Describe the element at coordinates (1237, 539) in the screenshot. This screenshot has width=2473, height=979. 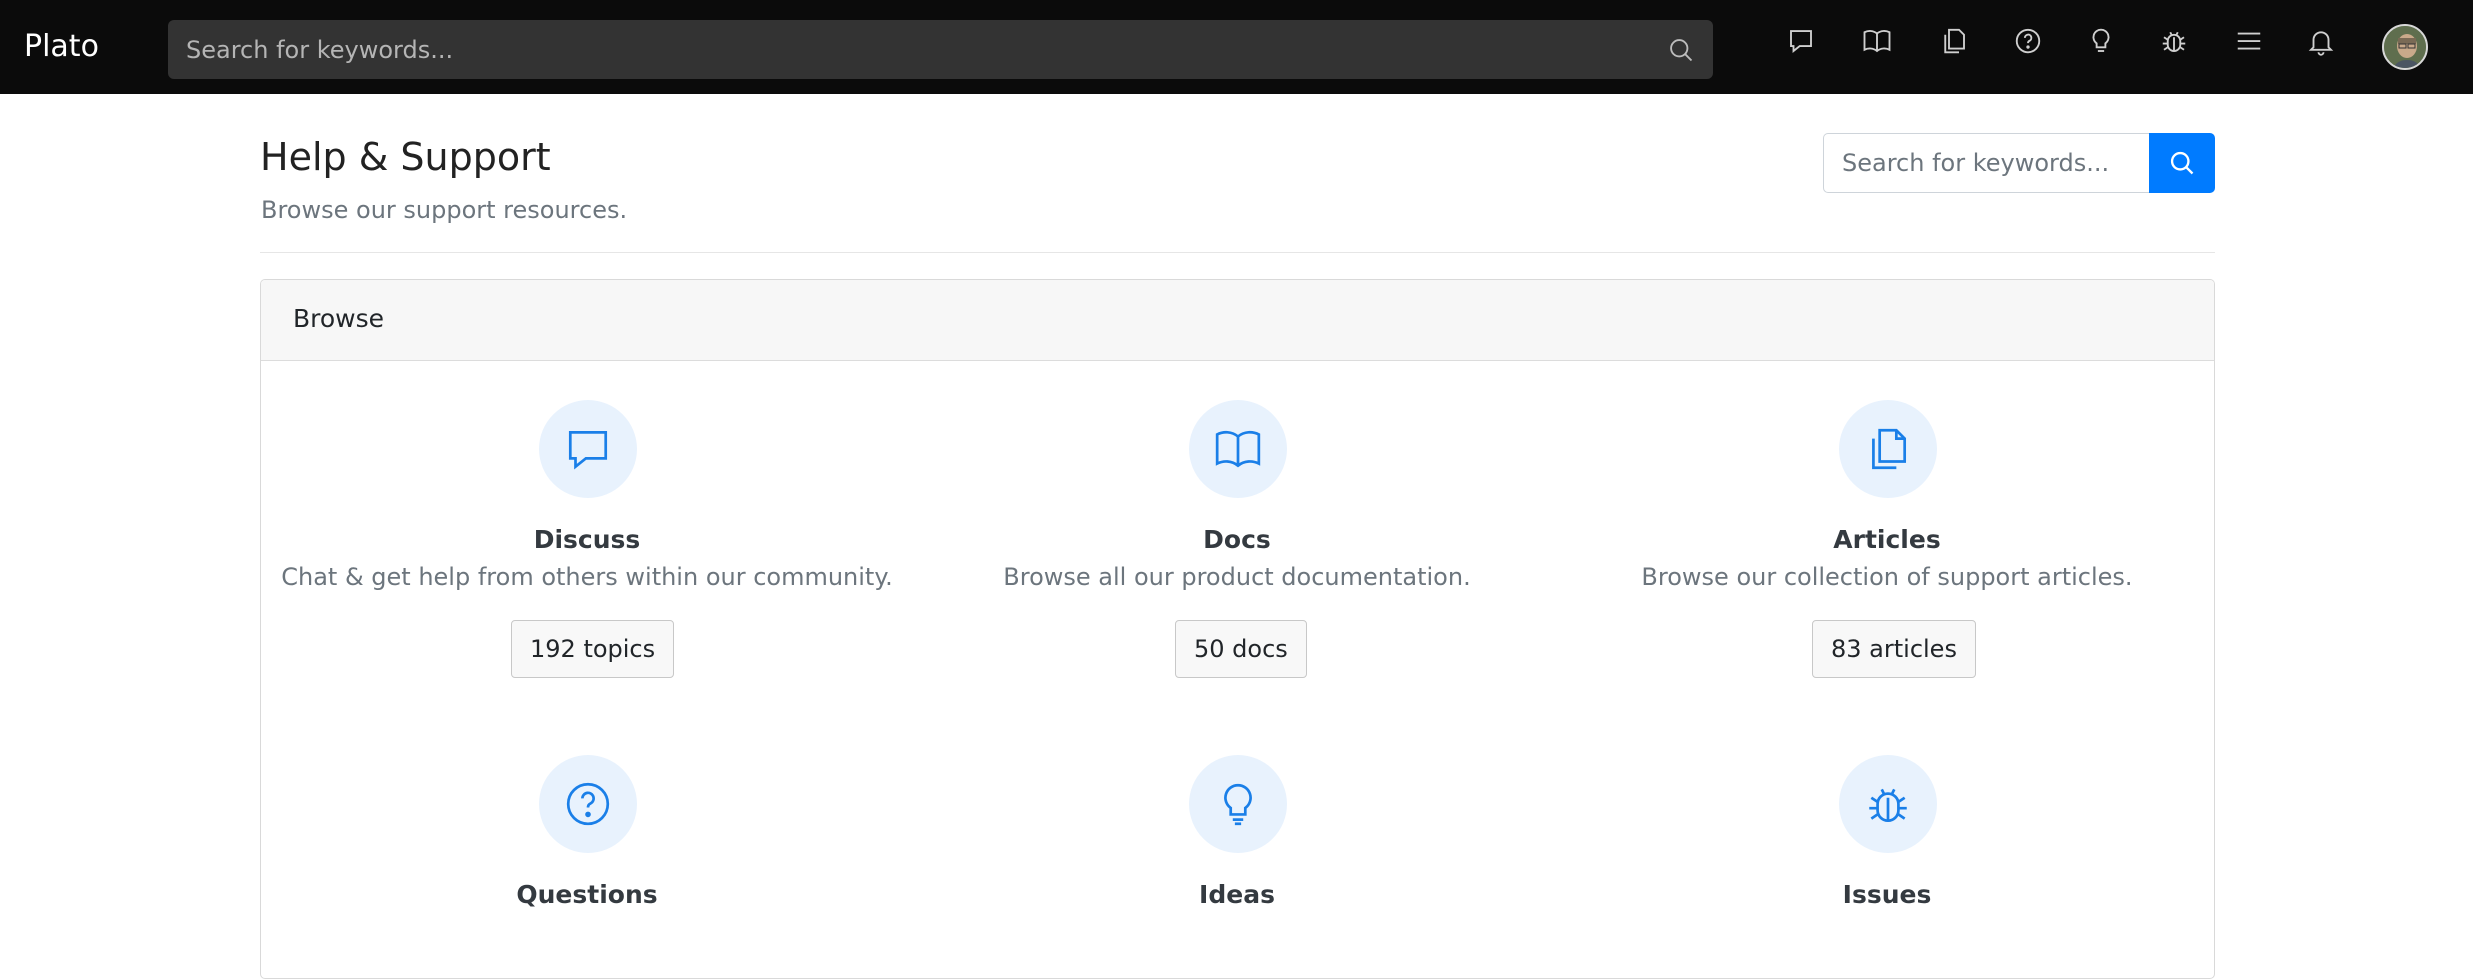
I see `tile-title: Docs` at that location.